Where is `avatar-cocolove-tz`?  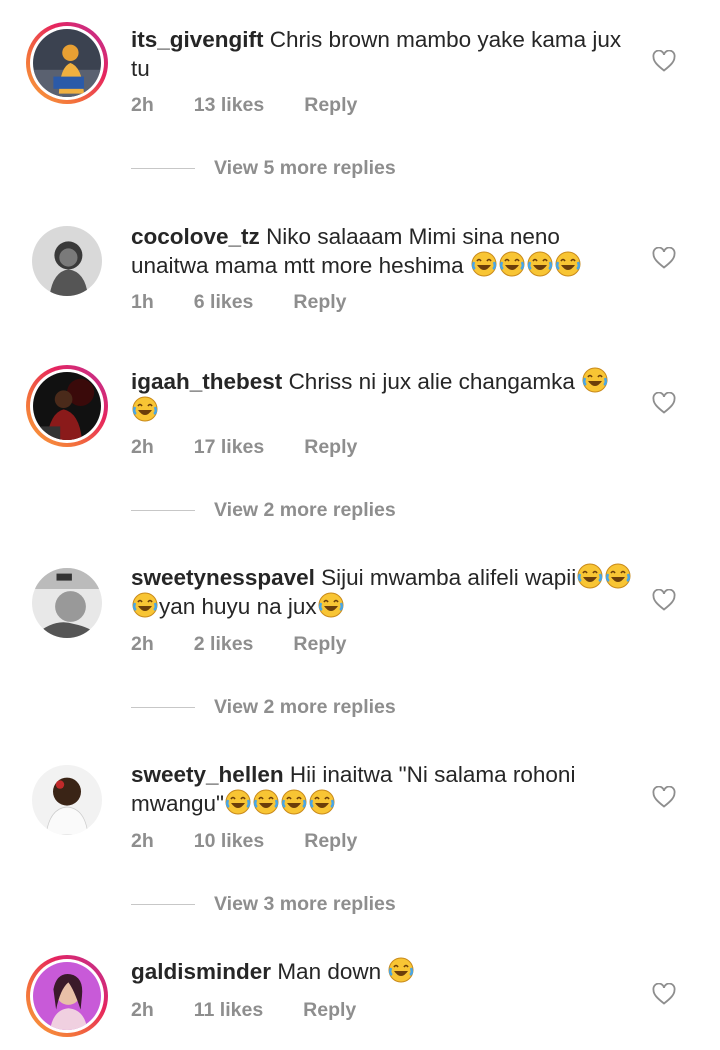 avatar-cocolove-tz is located at coordinates (67, 261).